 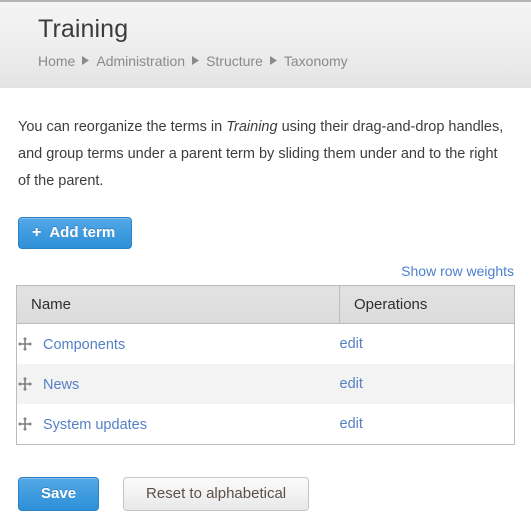 I want to click on add-term-row: + Add term, so click(x=265, y=222).